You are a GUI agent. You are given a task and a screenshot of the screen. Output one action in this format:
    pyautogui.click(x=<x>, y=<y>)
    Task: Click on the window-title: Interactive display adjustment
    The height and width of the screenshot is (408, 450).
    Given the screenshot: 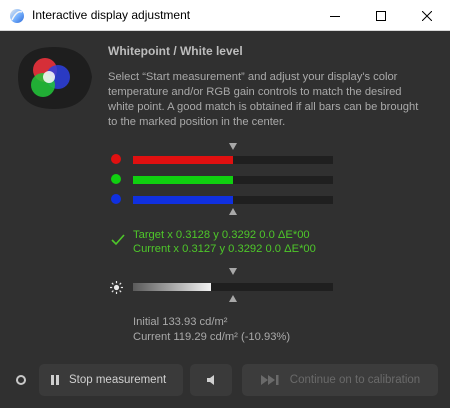 What is the action you would take?
    pyautogui.click(x=111, y=15)
    